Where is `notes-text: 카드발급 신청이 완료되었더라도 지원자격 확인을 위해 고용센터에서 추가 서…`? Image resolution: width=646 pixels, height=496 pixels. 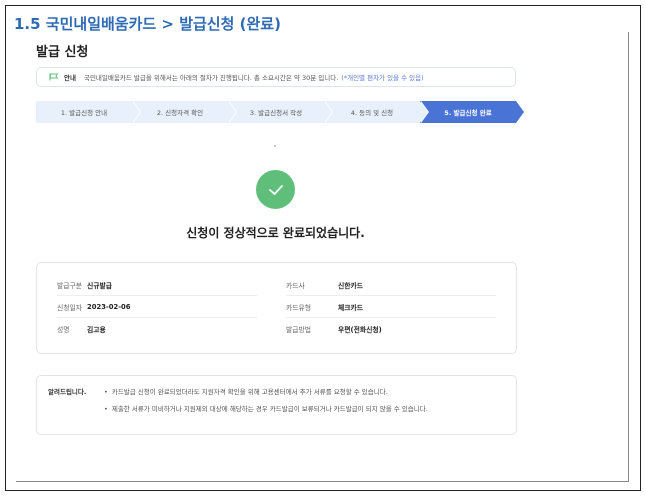
notes-text: 카드발급 신청이 완료되었더라도 지원자격 확인을 위해 고용센터에서 추가 서… is located at coordinates (249, 392).